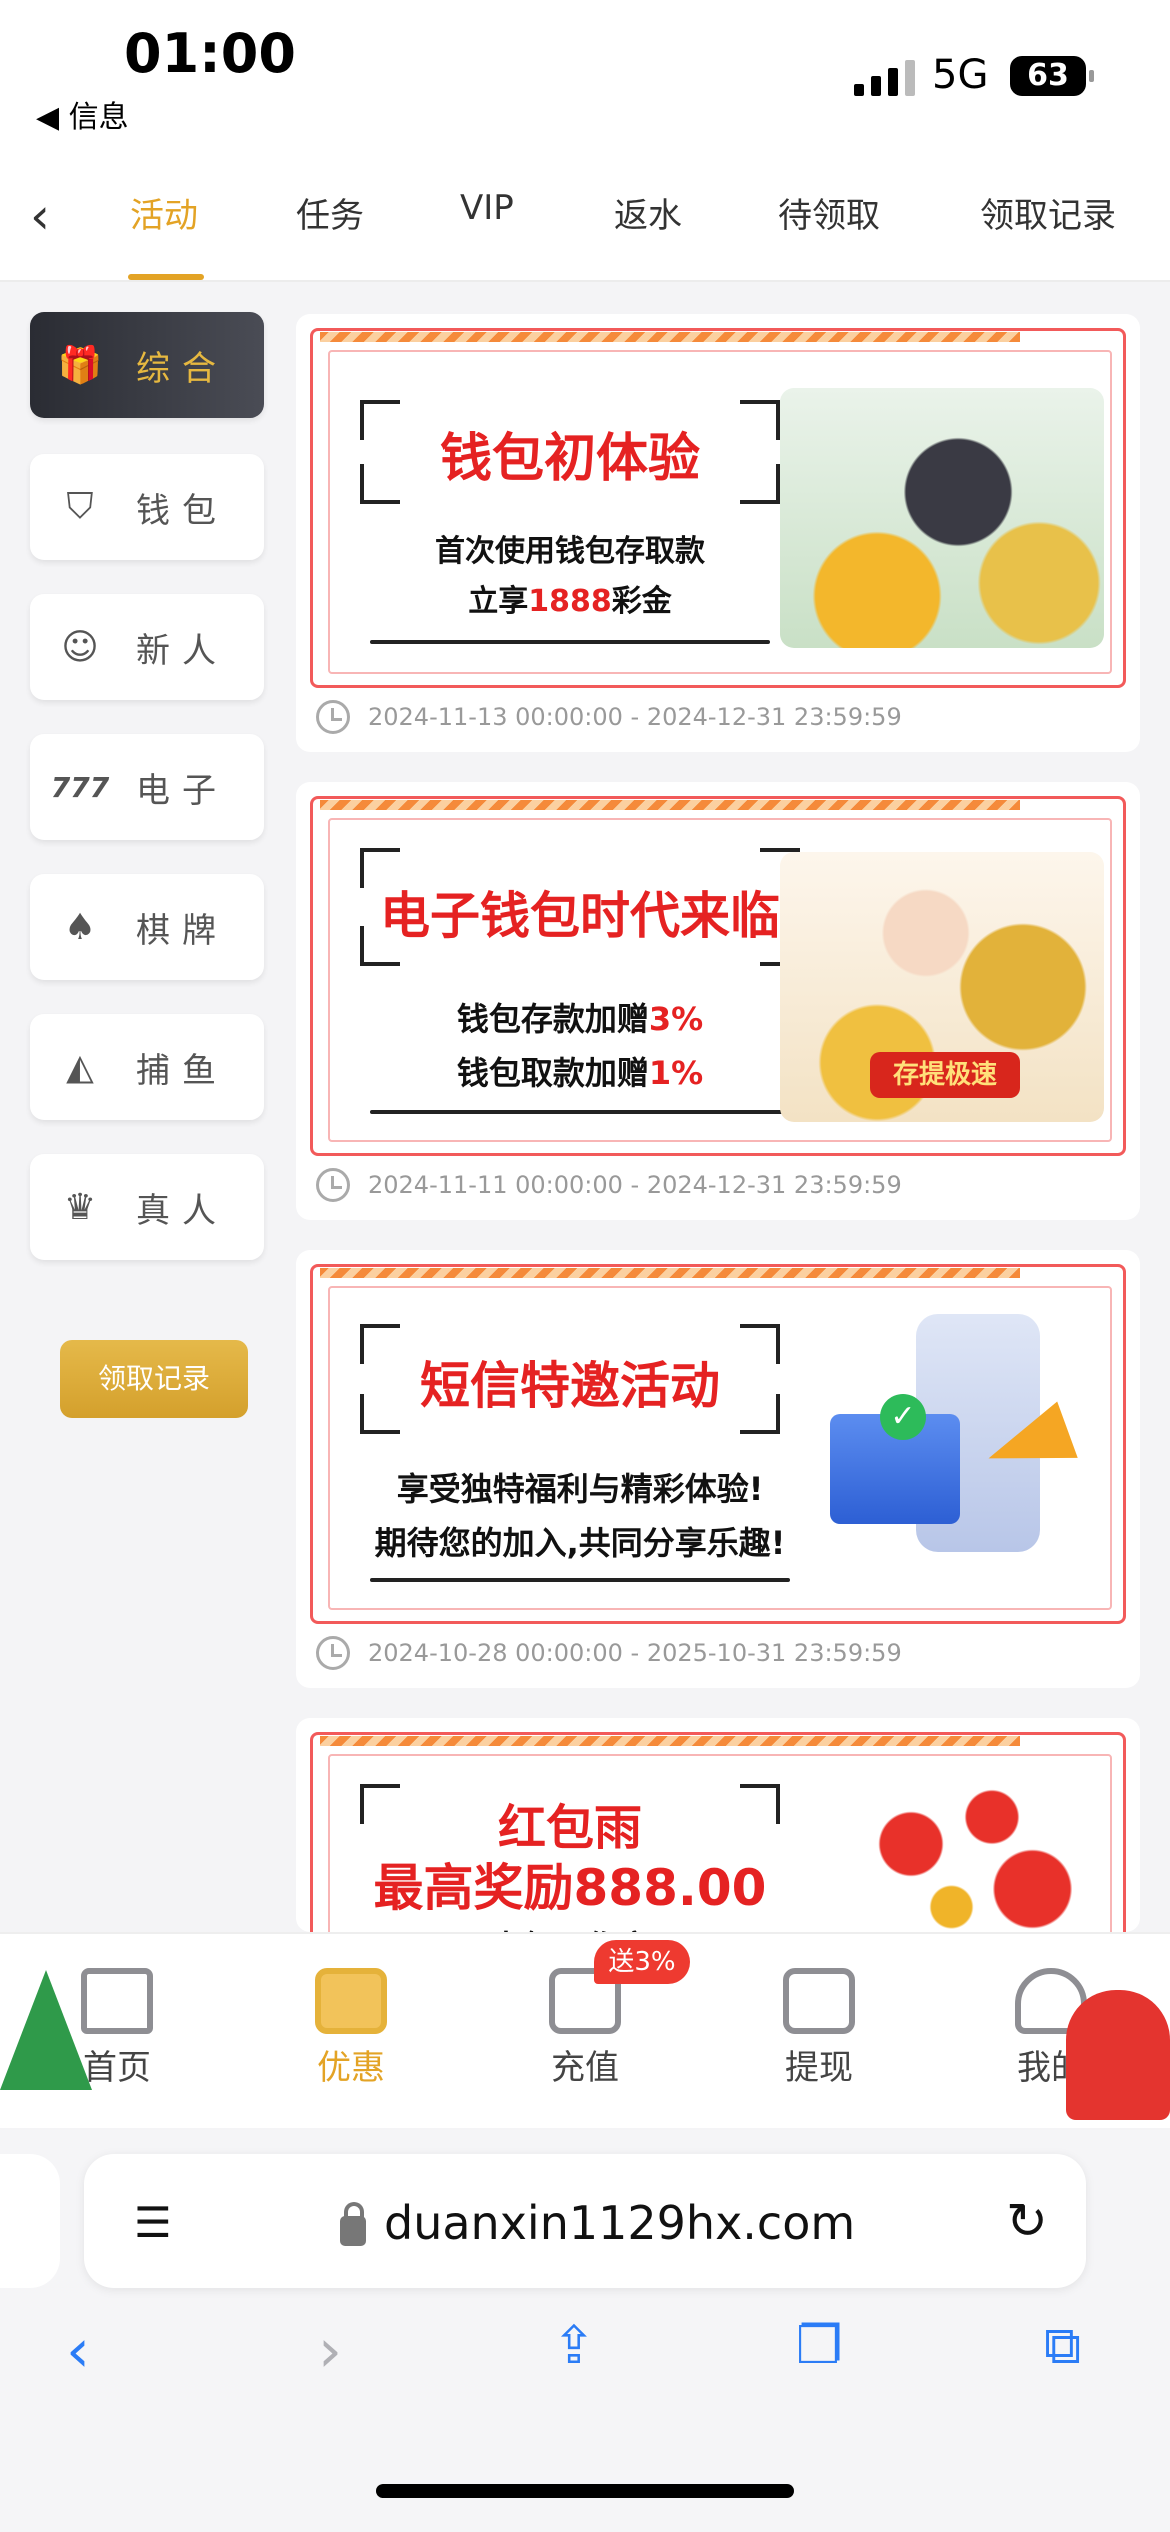 The image size is (1170, 2532). Describe the element at coordinates (80, 787) in the screenshot. I see `slot-777-icon: 777` at that location.